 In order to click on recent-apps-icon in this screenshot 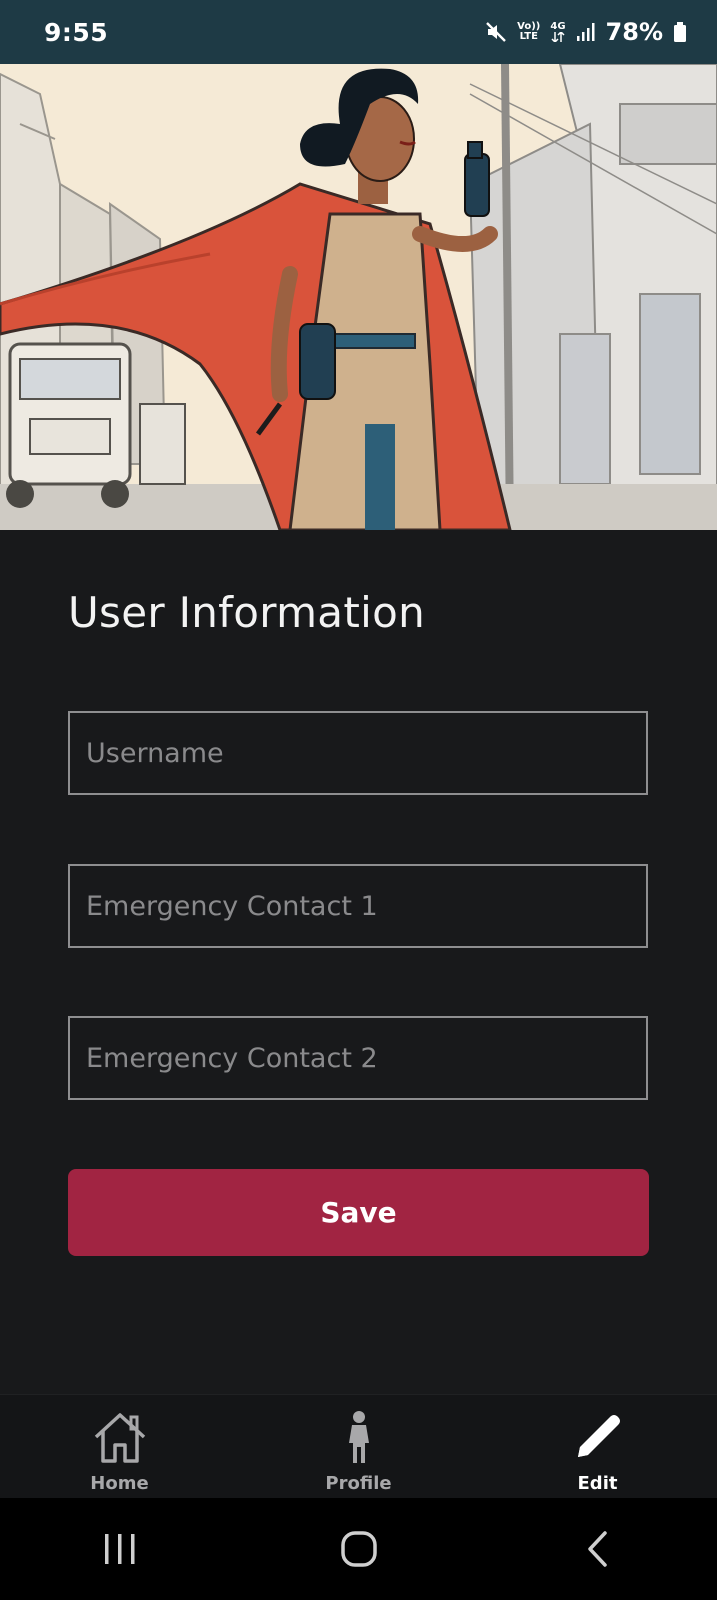, I will do `click(120, 1549)`.